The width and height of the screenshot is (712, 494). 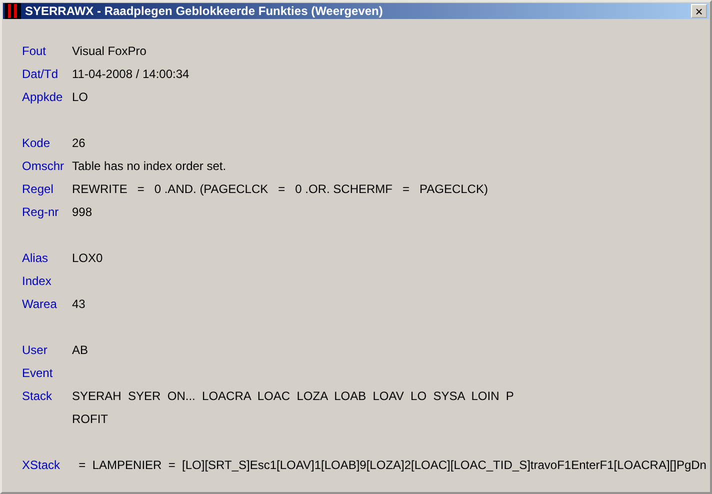 I want to click on field-label: Omschr, so click(x=43, y=166).